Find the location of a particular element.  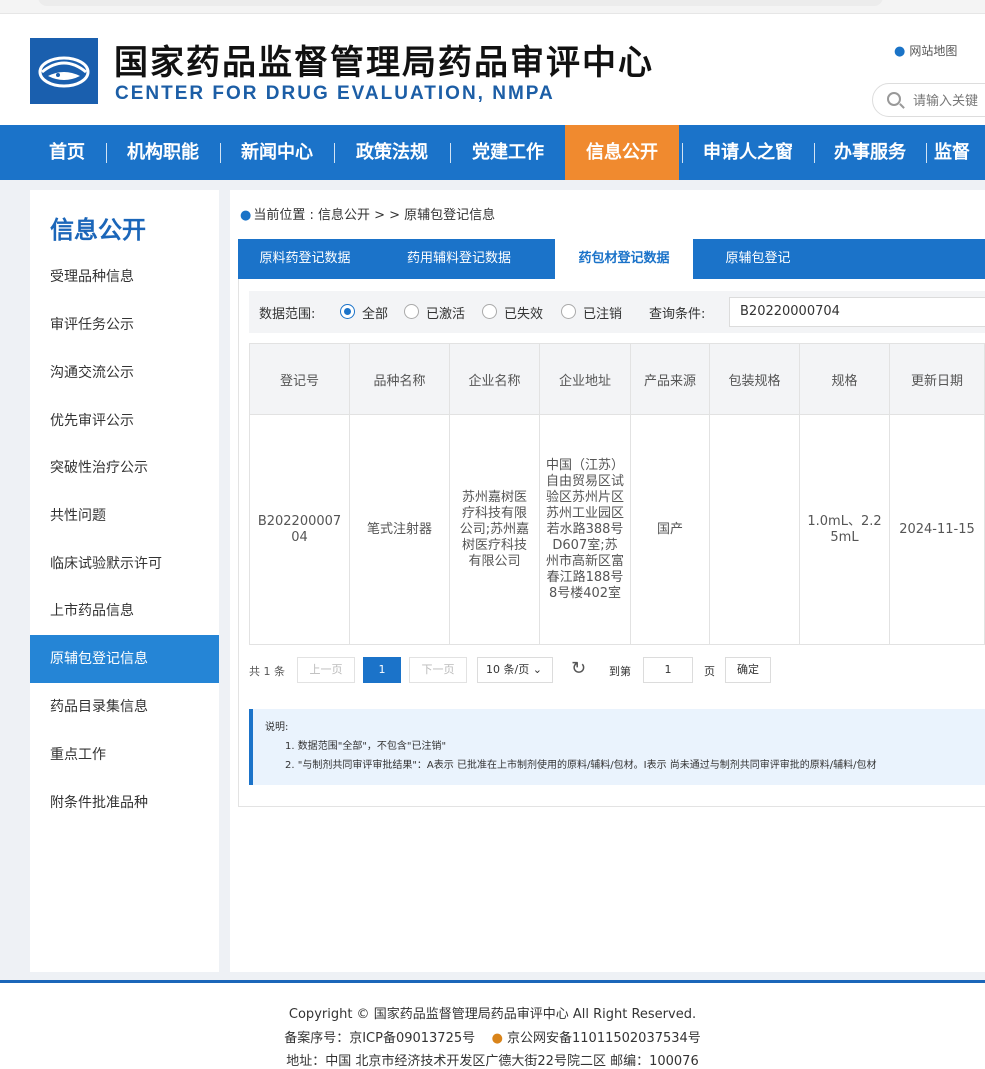

tab-excipient-data: 药用辅料登记数据 is located at coordinates (459, 259).